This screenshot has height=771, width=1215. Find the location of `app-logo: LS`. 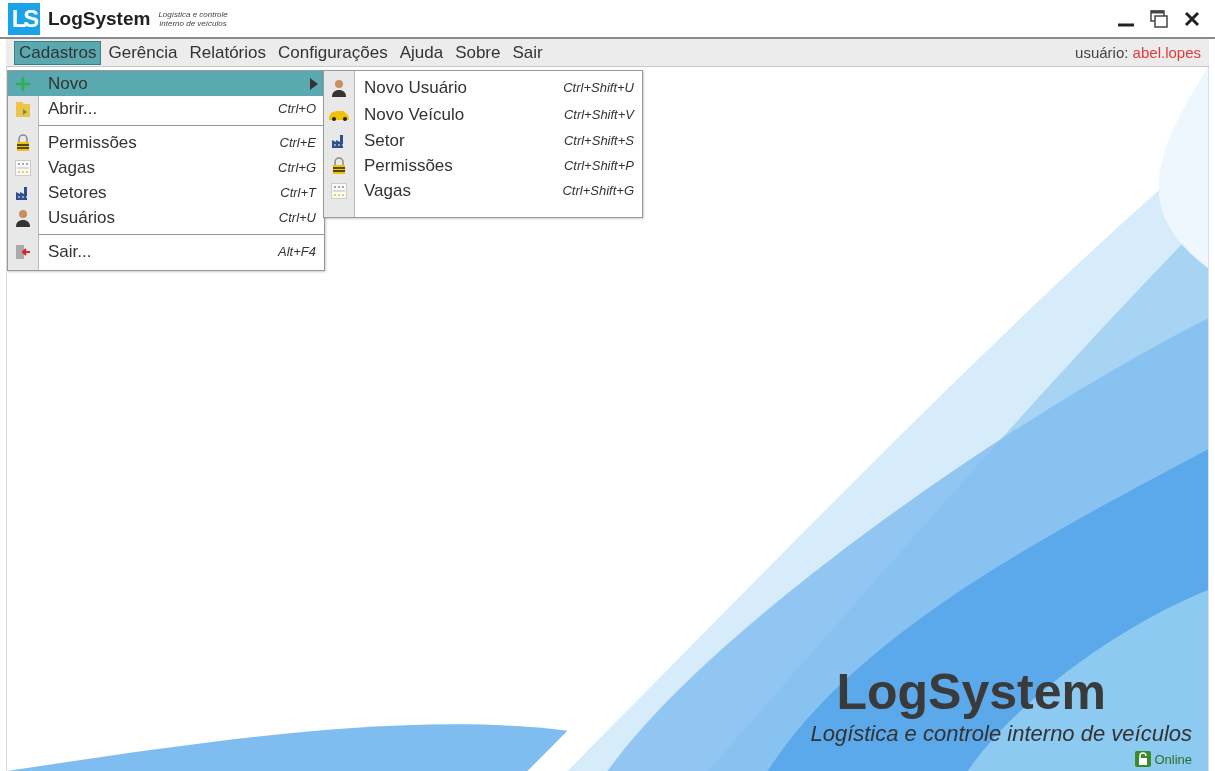

app-logo: LS is located at coordinates (24, 18).